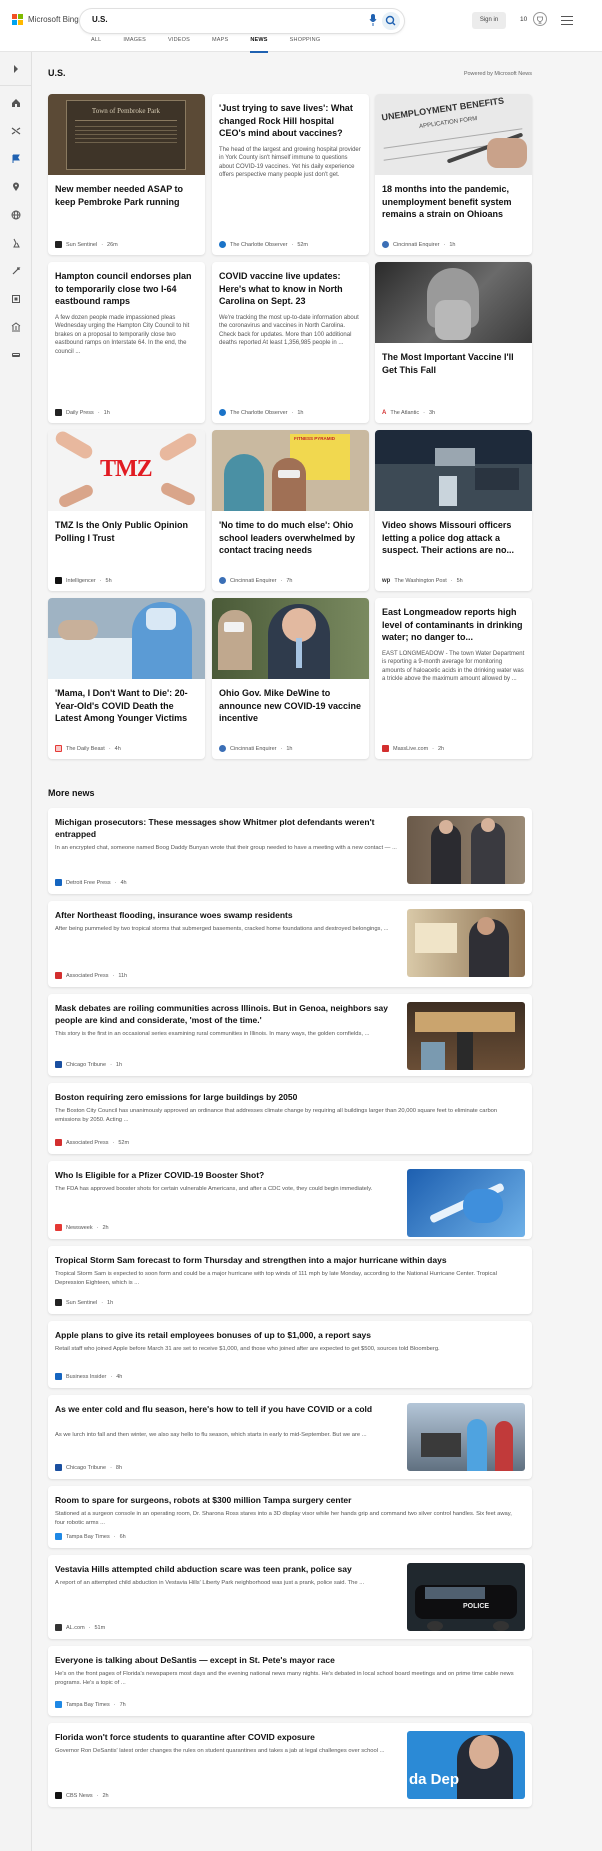  Describe the element at coordinates (523, 19) in the screenshot. I see `rewards-count: 10` at that location.